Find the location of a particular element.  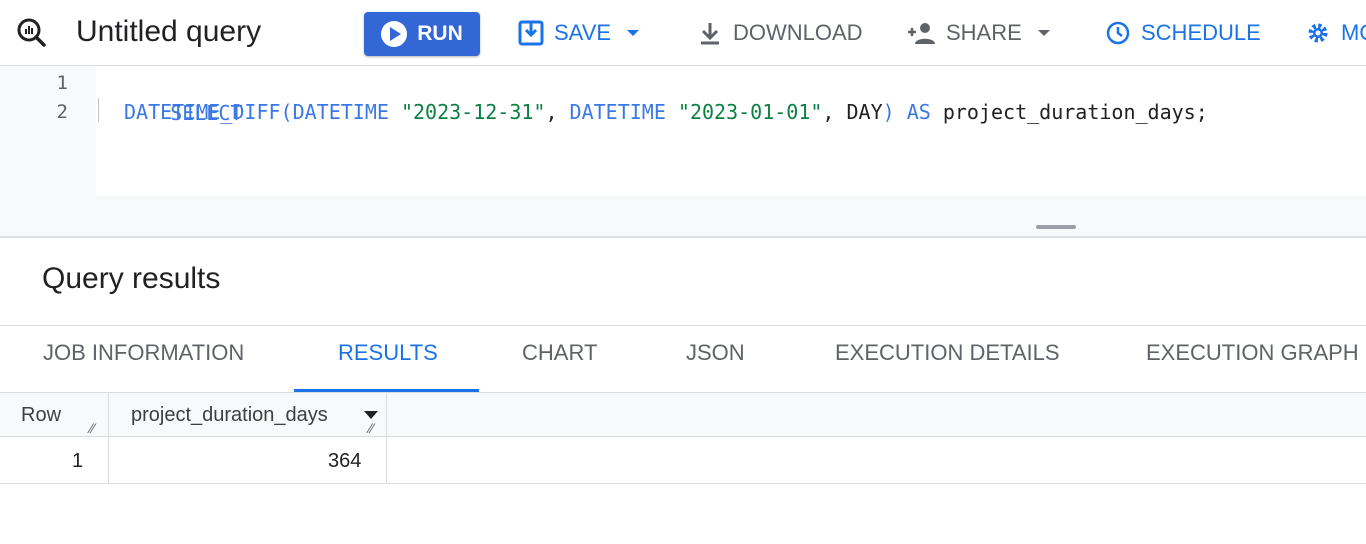

download-button: DOWNLOAD is located at coordinates (780, 33).